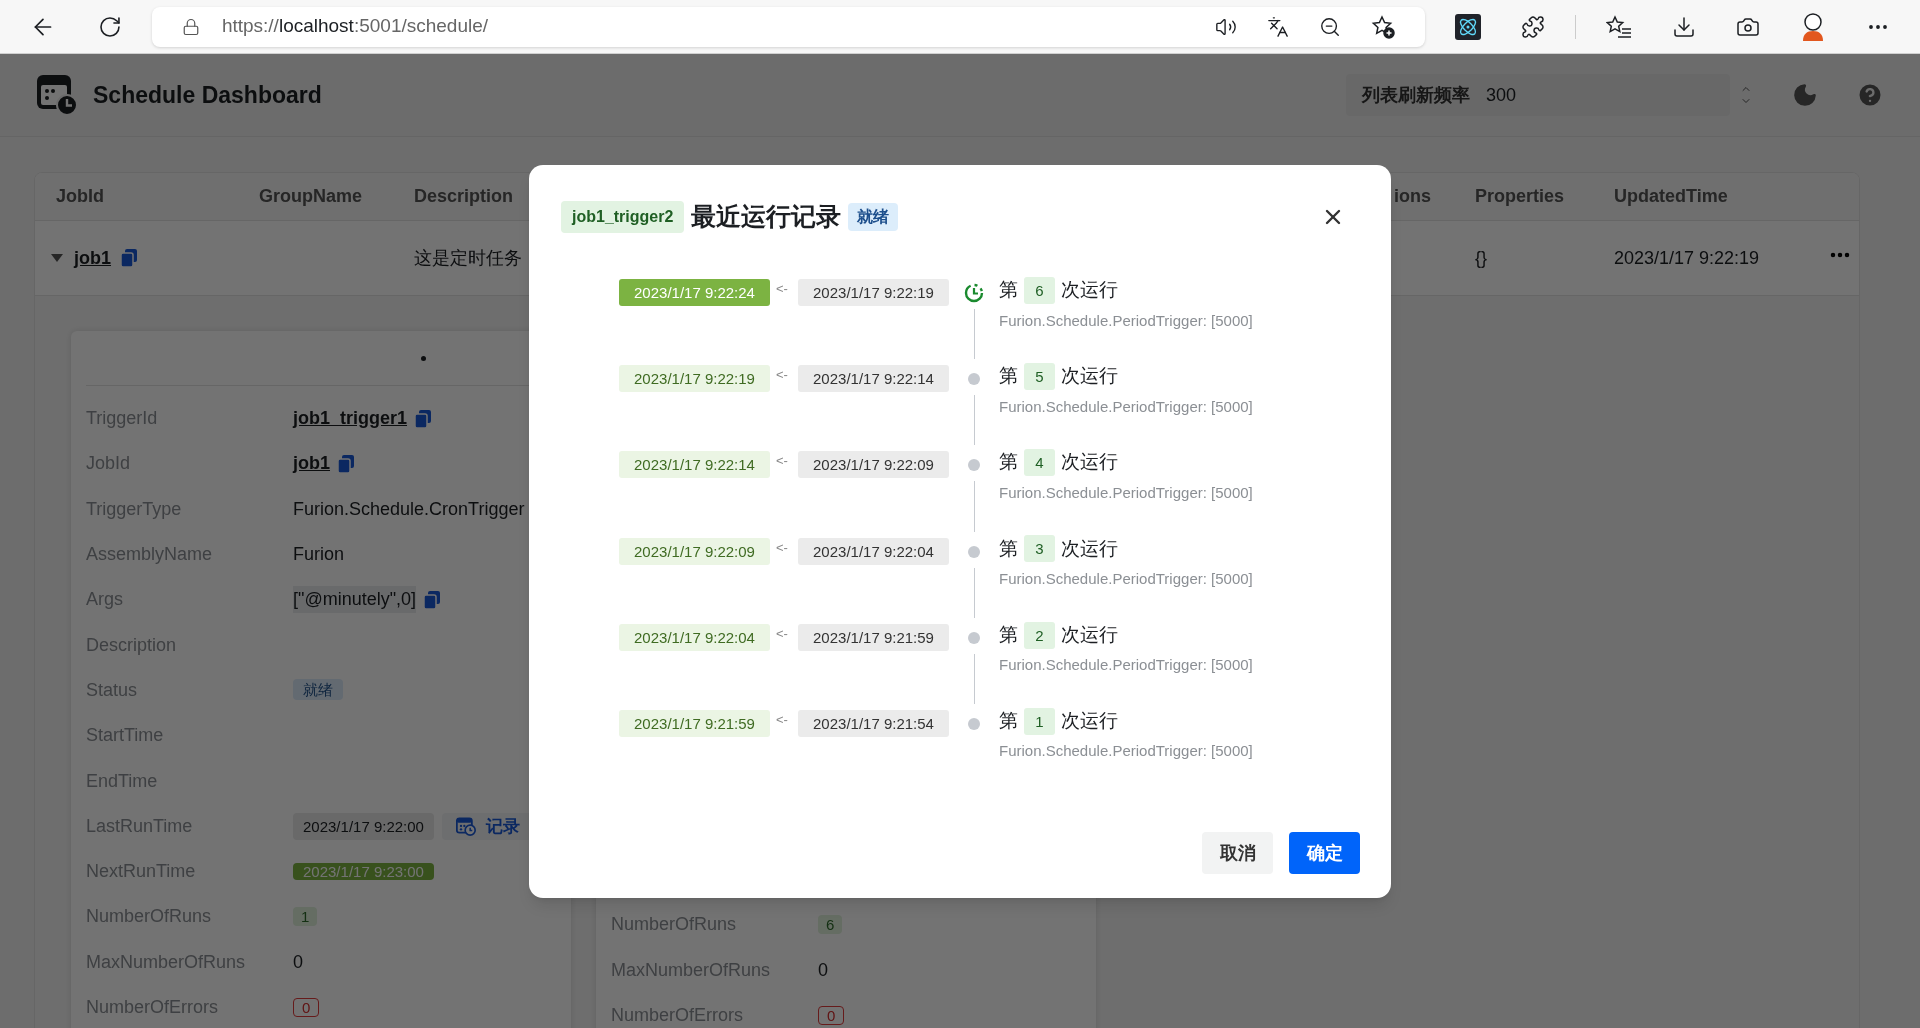  I want to click on link: job1, so click(311, 464).